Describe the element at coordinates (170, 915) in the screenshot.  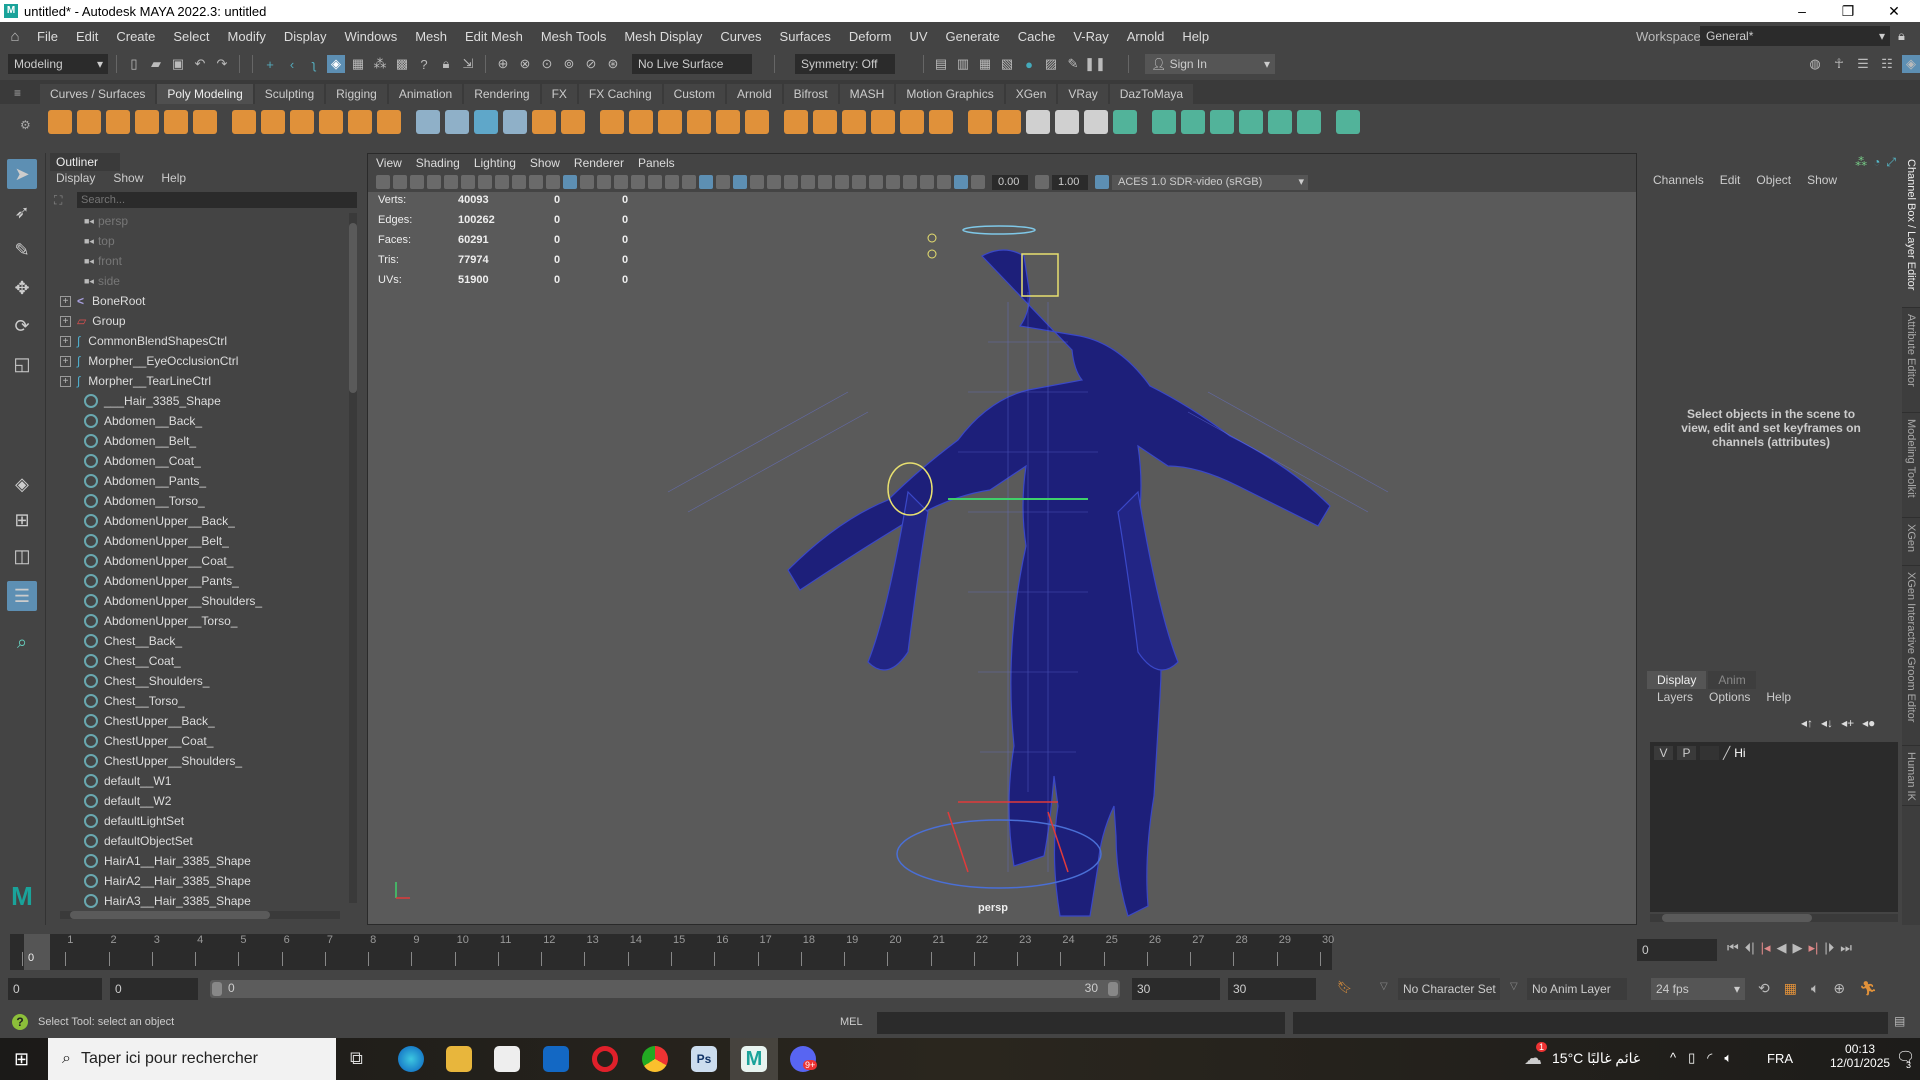
I see `scrollbar-thumb` at that location.